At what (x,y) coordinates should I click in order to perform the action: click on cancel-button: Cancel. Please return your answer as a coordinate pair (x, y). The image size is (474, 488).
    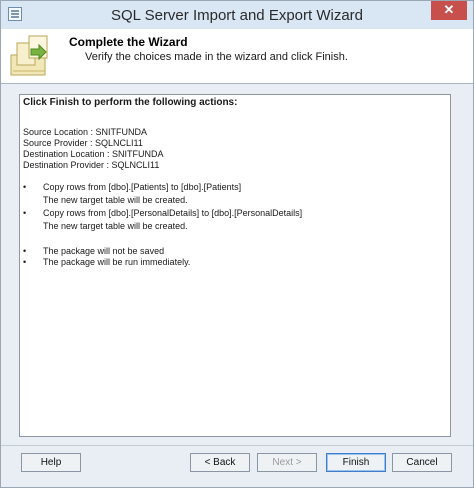
    Looking at the image, I should click on (422, 462).